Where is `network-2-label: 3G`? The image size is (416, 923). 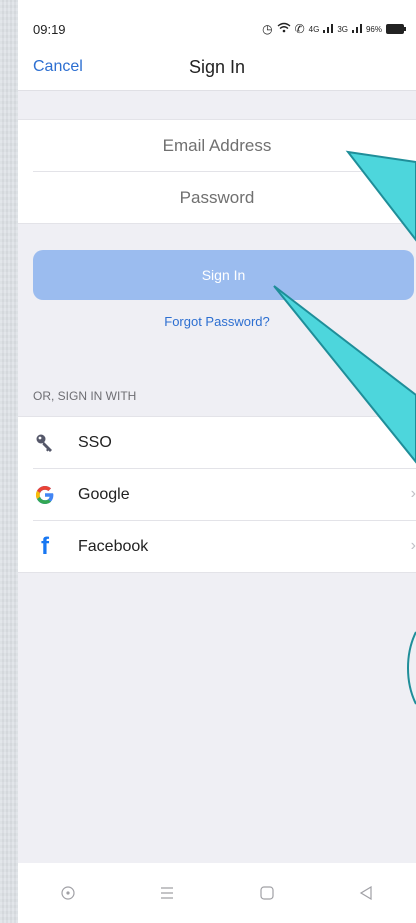 network-2-label: 3G is located at coordinates (342, 29).